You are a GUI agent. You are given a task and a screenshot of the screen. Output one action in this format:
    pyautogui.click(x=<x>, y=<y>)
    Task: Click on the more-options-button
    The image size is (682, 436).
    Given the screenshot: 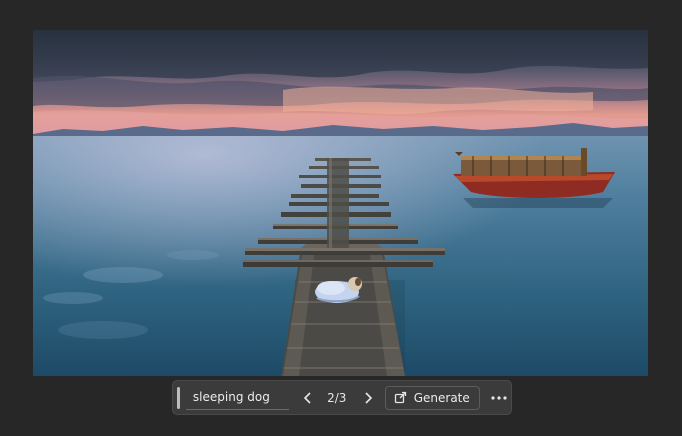 What is the action you would take?
    pyautogui.click(x=499, y=398)
    